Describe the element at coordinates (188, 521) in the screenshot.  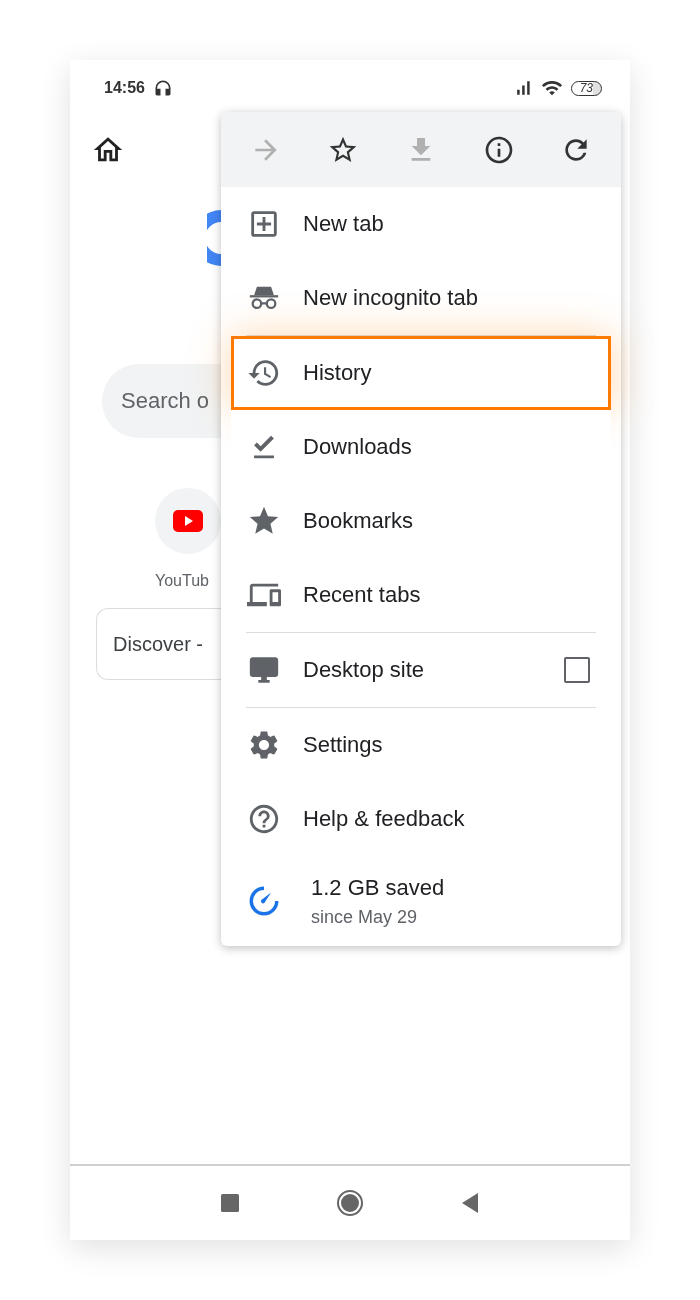
I see `play-icon` at that location.